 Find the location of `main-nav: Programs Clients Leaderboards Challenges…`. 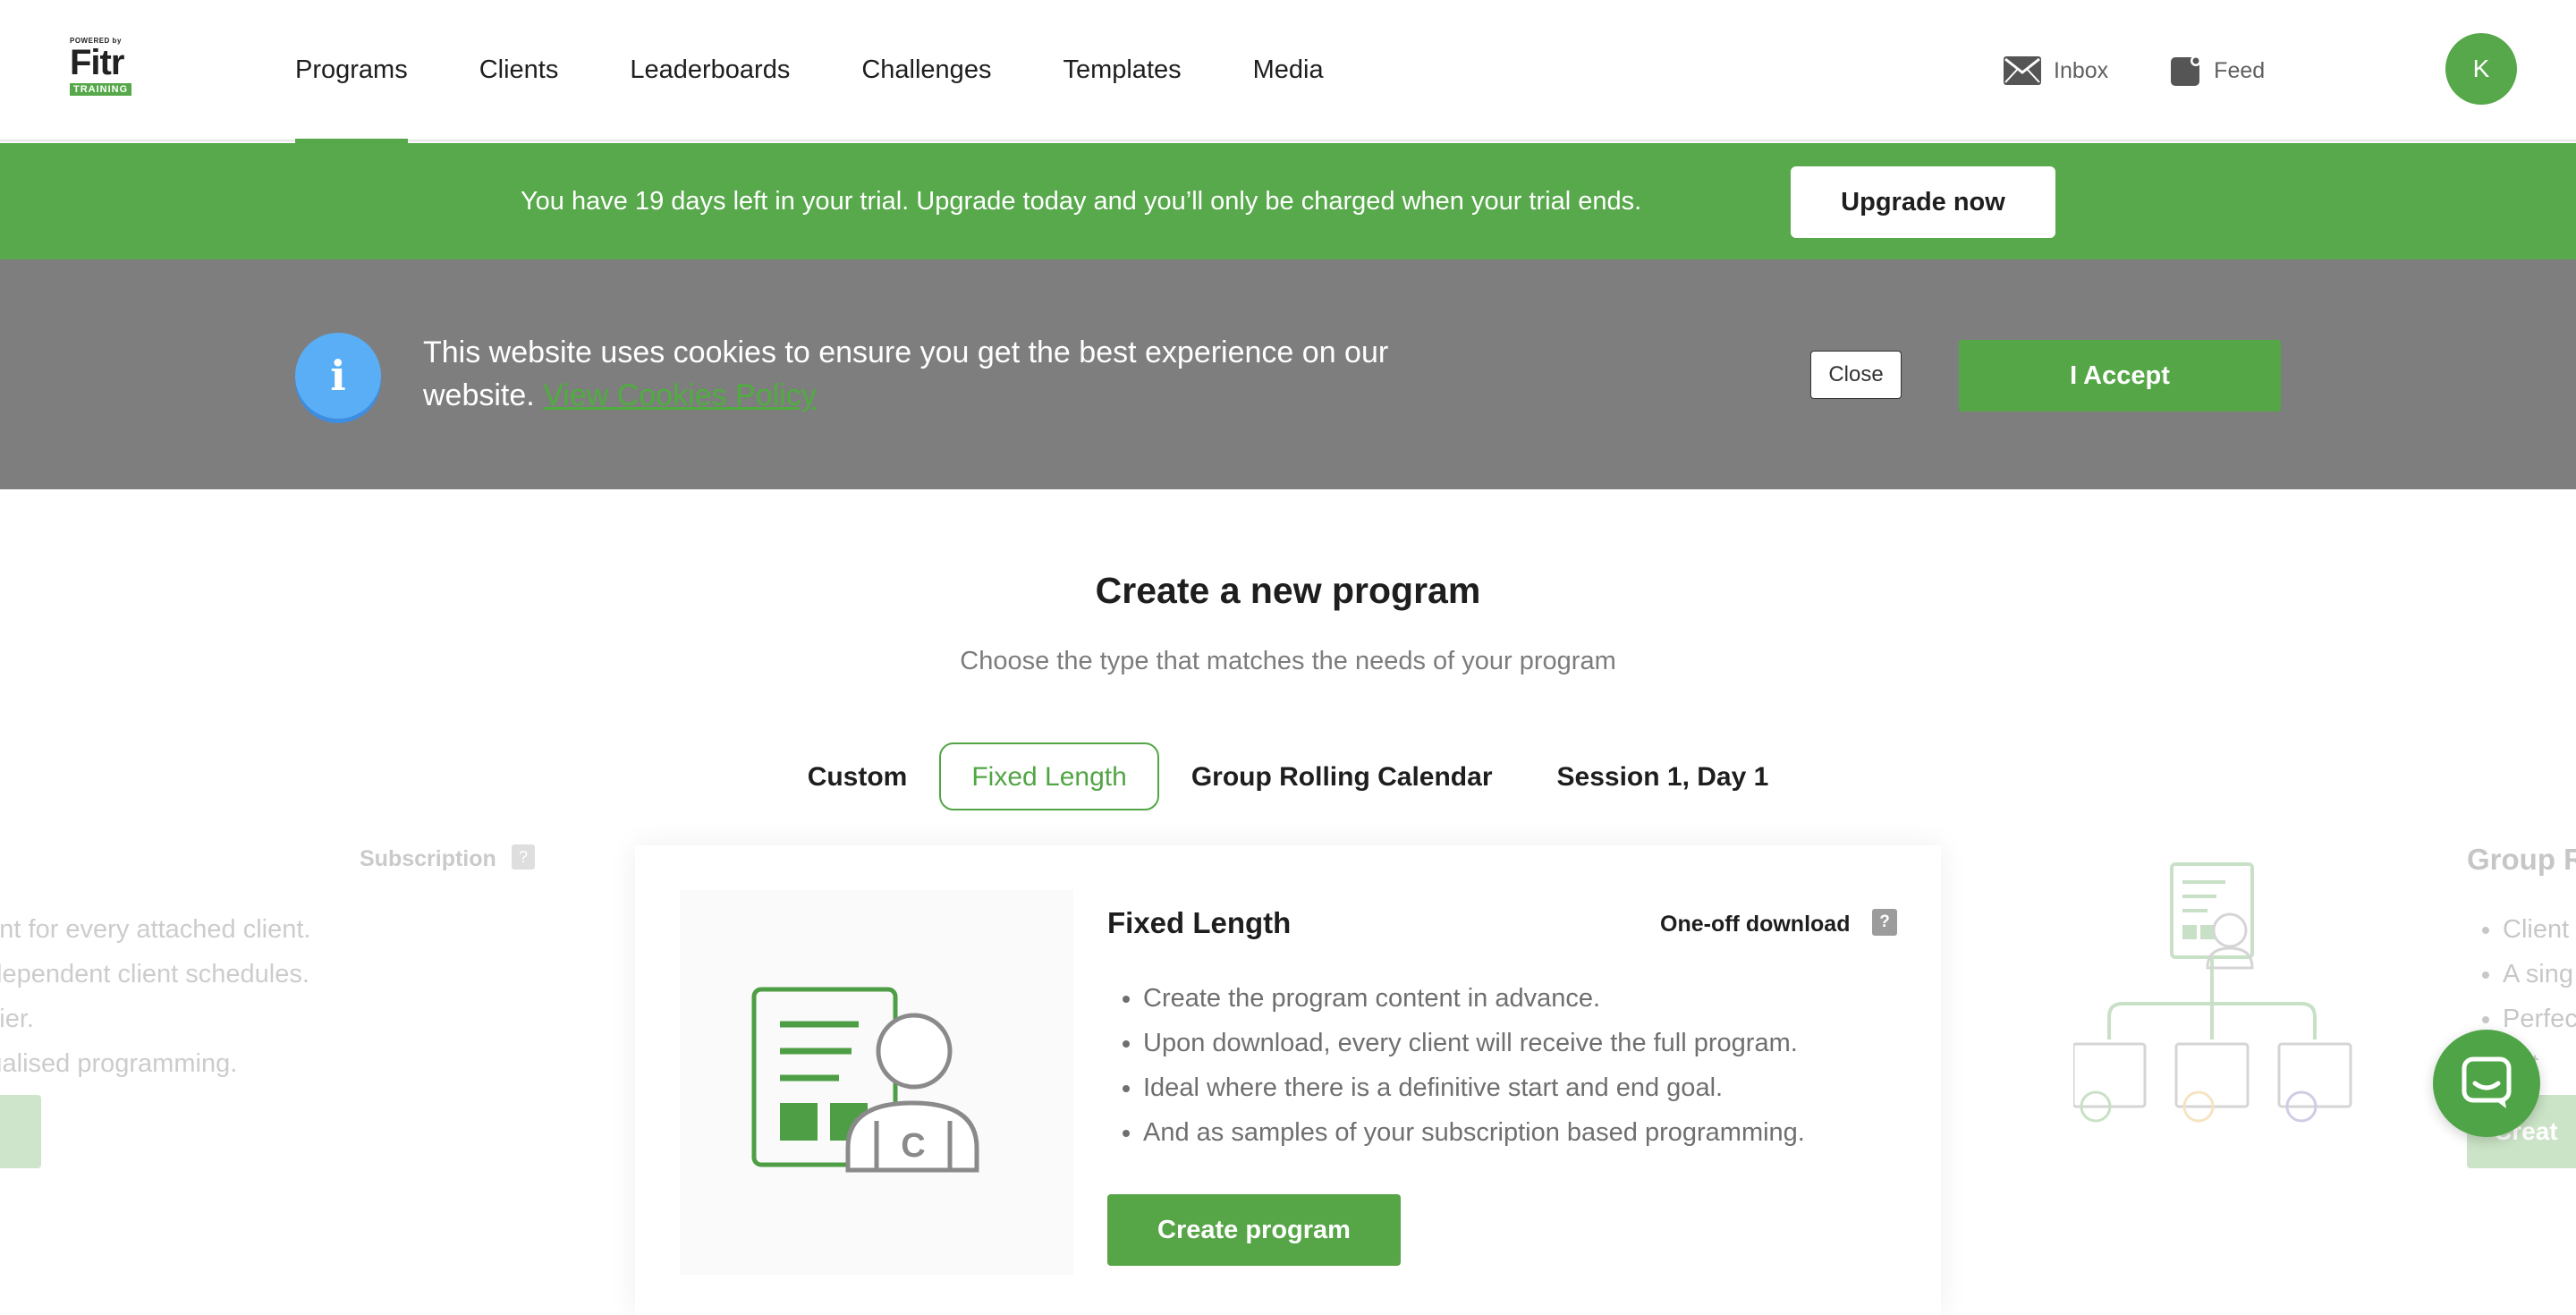

main-nav: Programs Clients Leaderboards Challenges… is located at coordinates (845, 71).